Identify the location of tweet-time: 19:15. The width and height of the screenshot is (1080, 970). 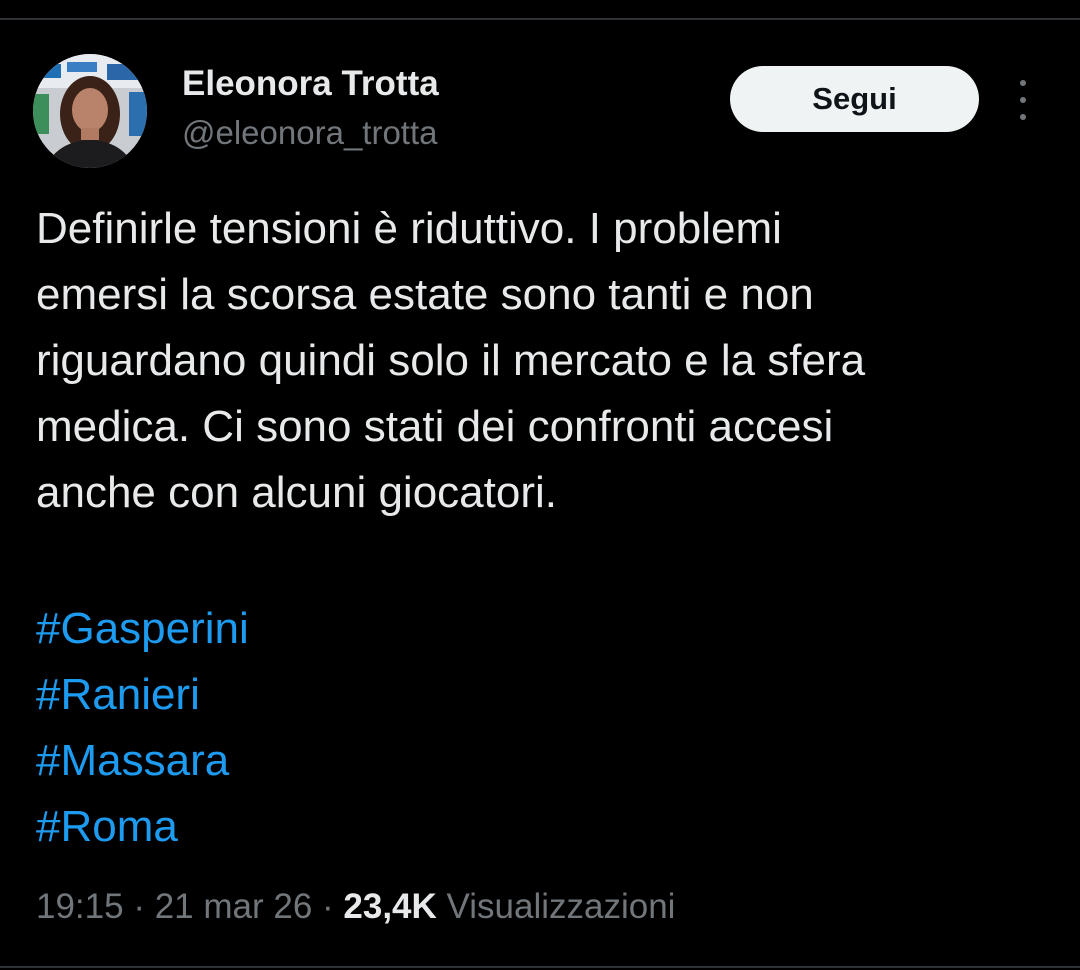
(80, 906).